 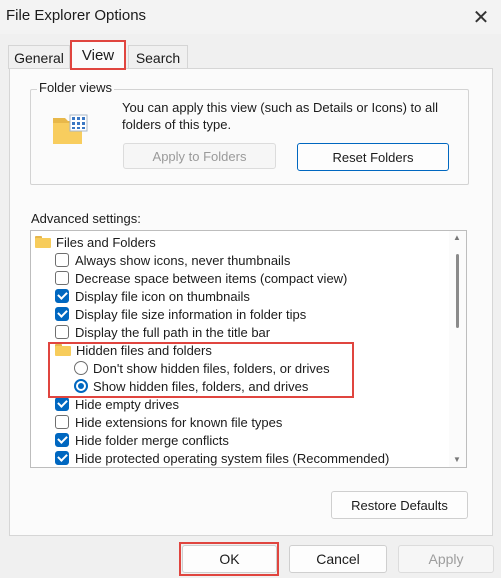 What do you see at coordinates (70, 129) in the screenshot?
I see `folder-grid-icon` at bounding box center [70, 129].